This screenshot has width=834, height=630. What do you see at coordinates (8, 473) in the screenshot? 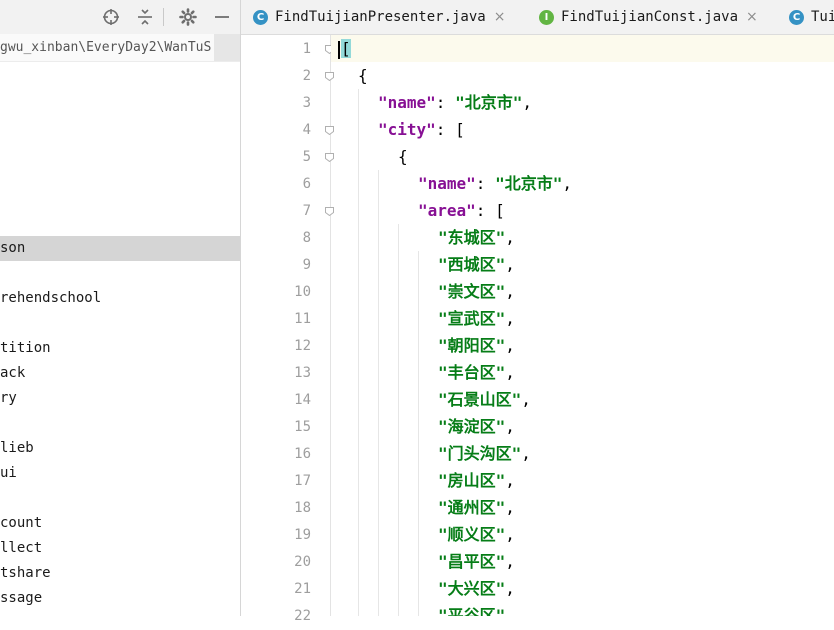
I see `tree-item-label: ui` at bounding box center [8, 473].